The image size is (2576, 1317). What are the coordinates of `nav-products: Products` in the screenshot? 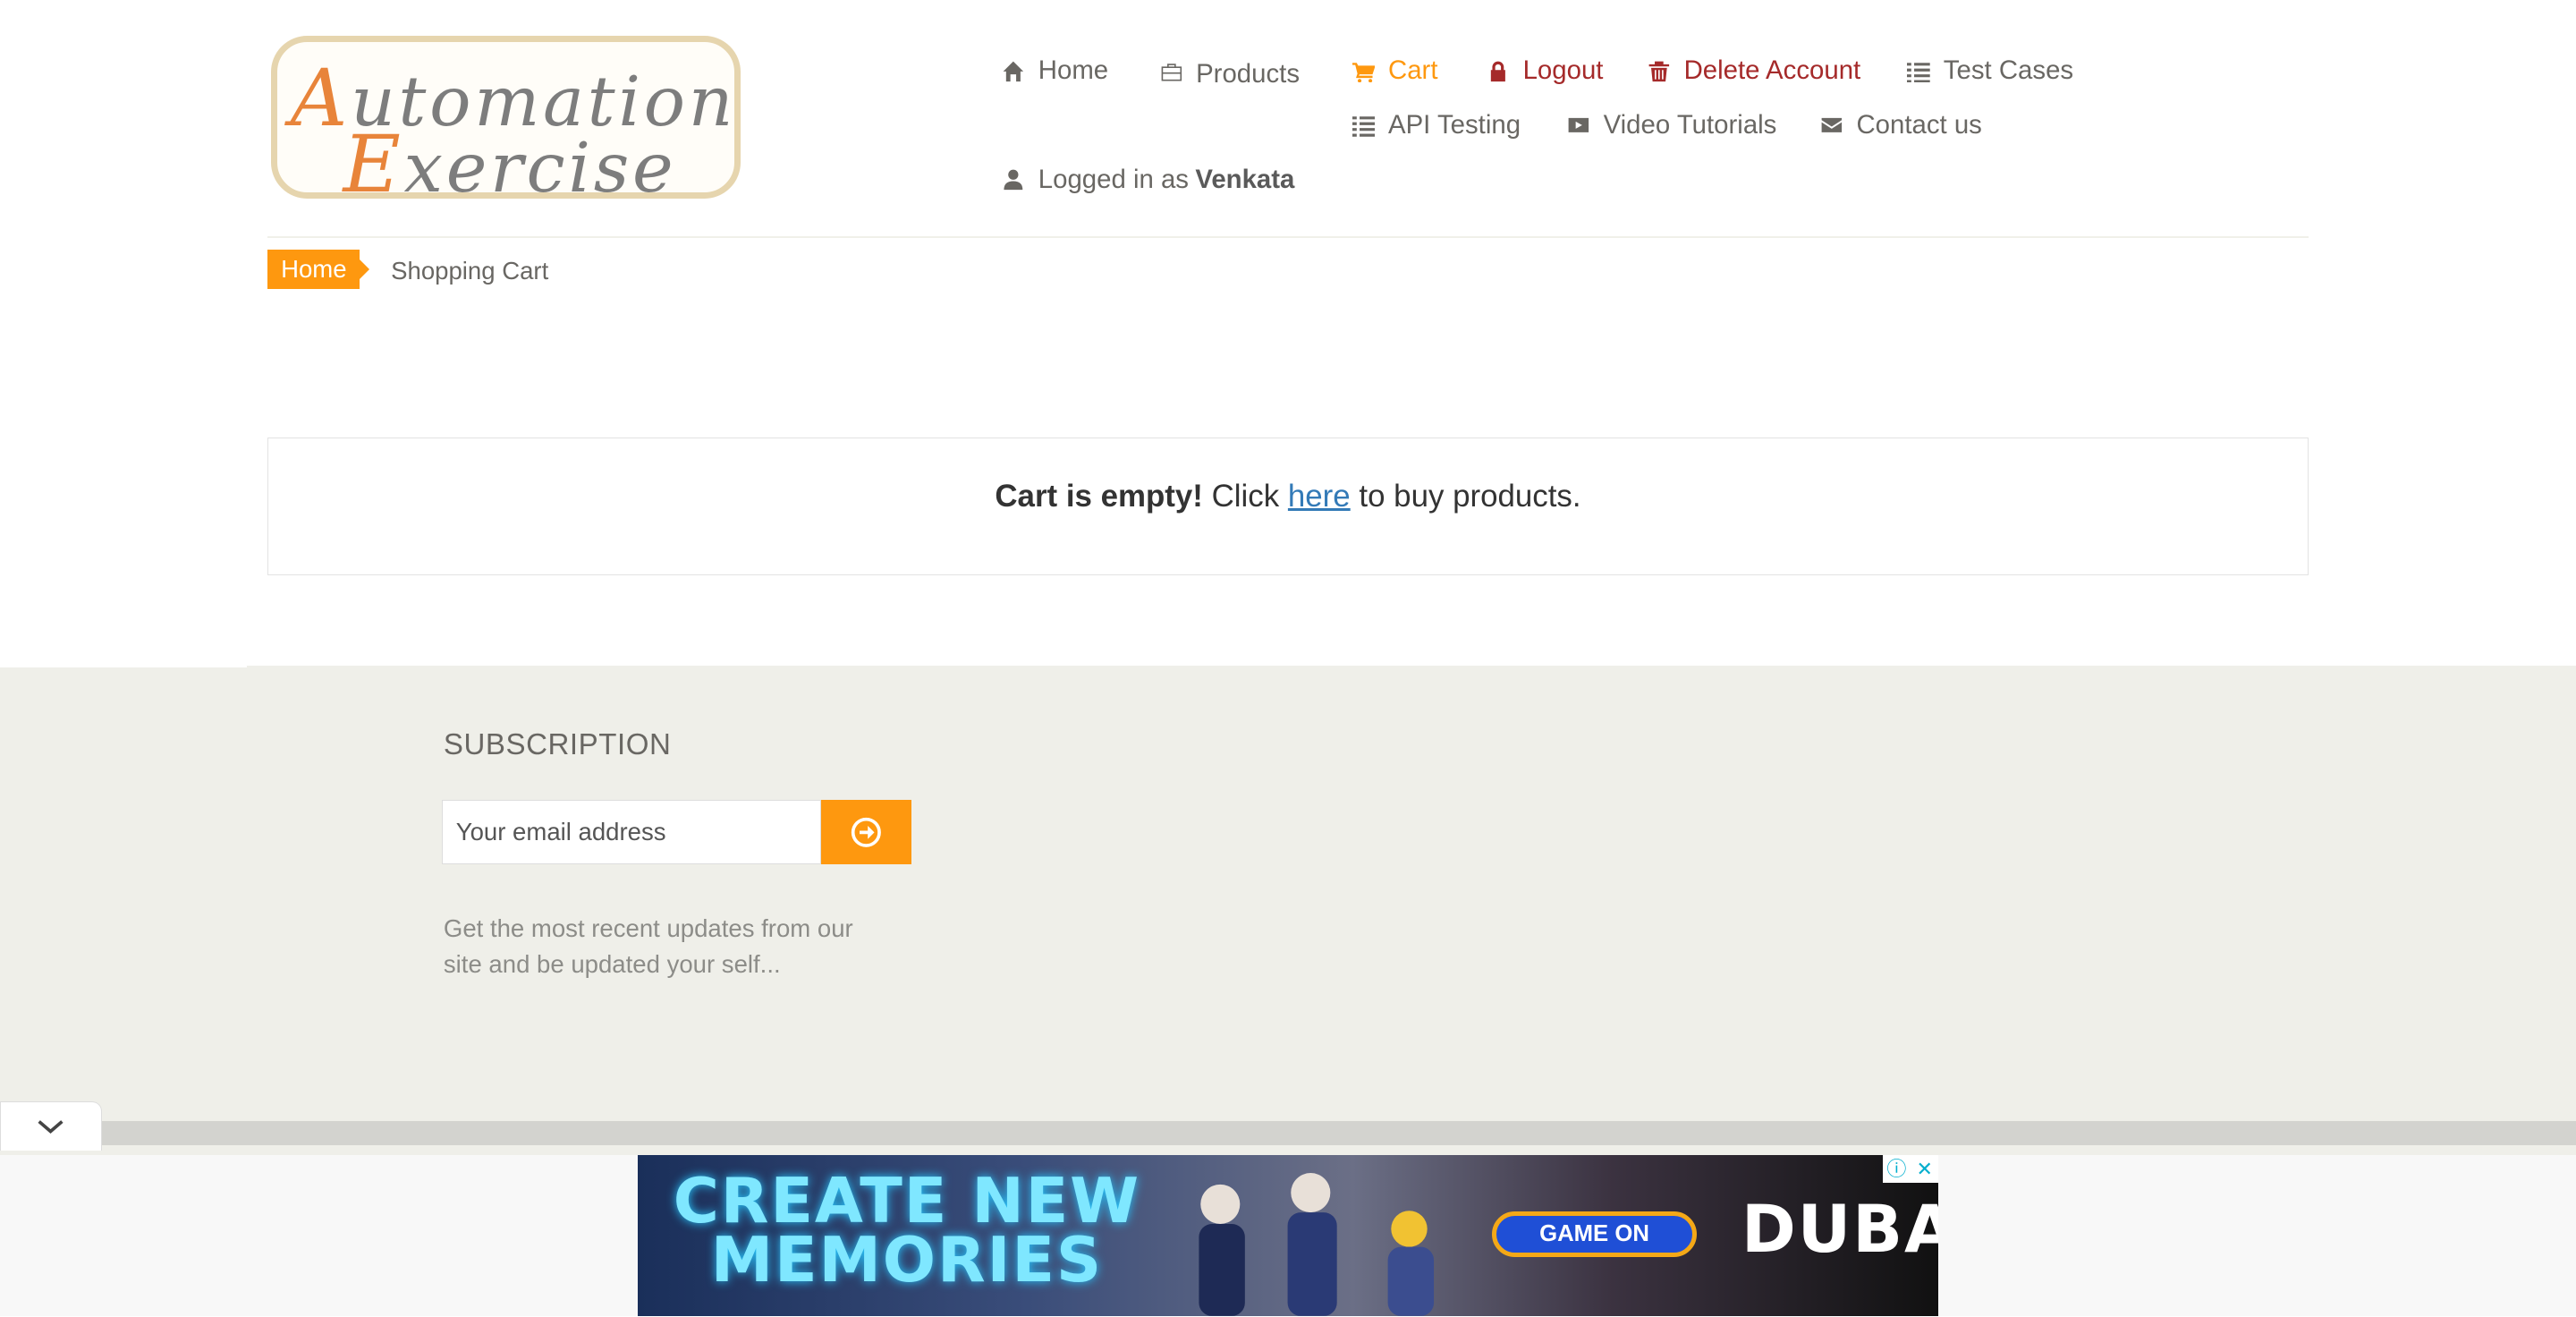 It's located at (1230, 72).